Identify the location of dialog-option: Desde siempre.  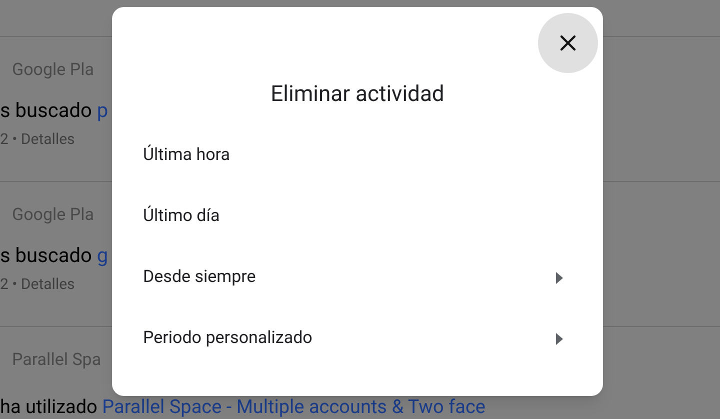
(357, 277).